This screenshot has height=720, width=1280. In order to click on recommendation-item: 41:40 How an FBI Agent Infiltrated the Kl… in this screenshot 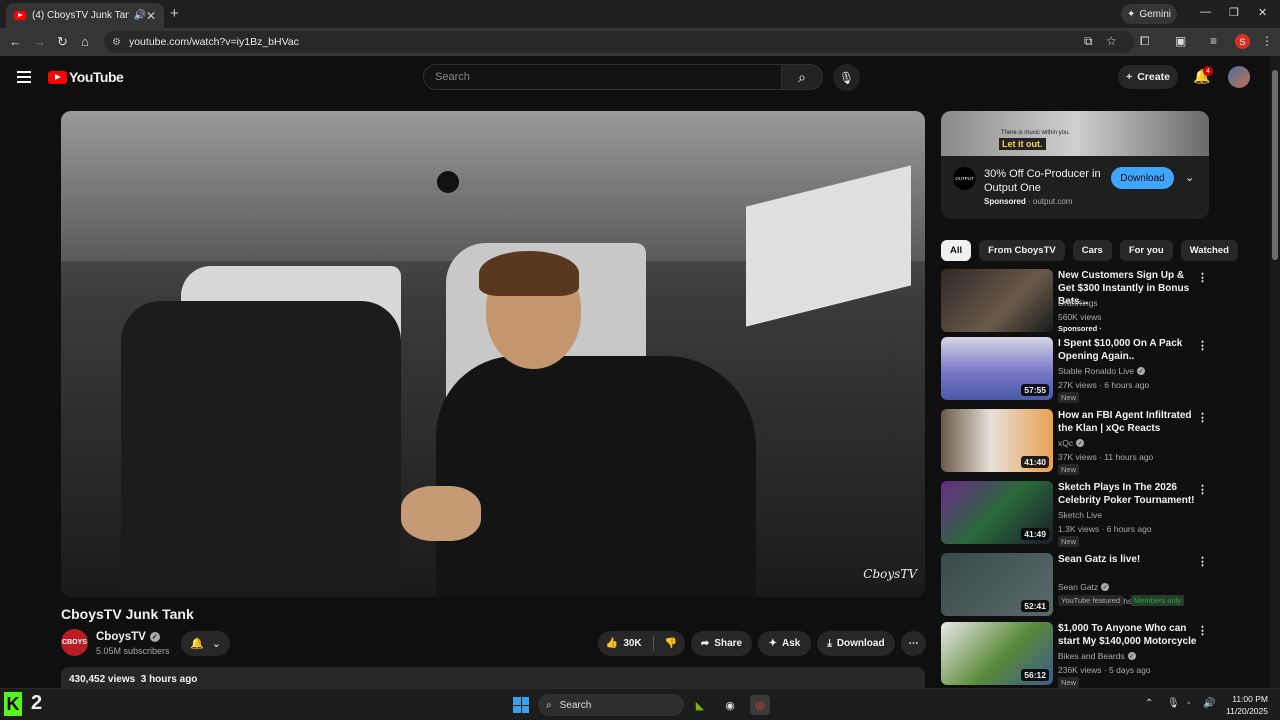, I will do `click(1075, 442)`.